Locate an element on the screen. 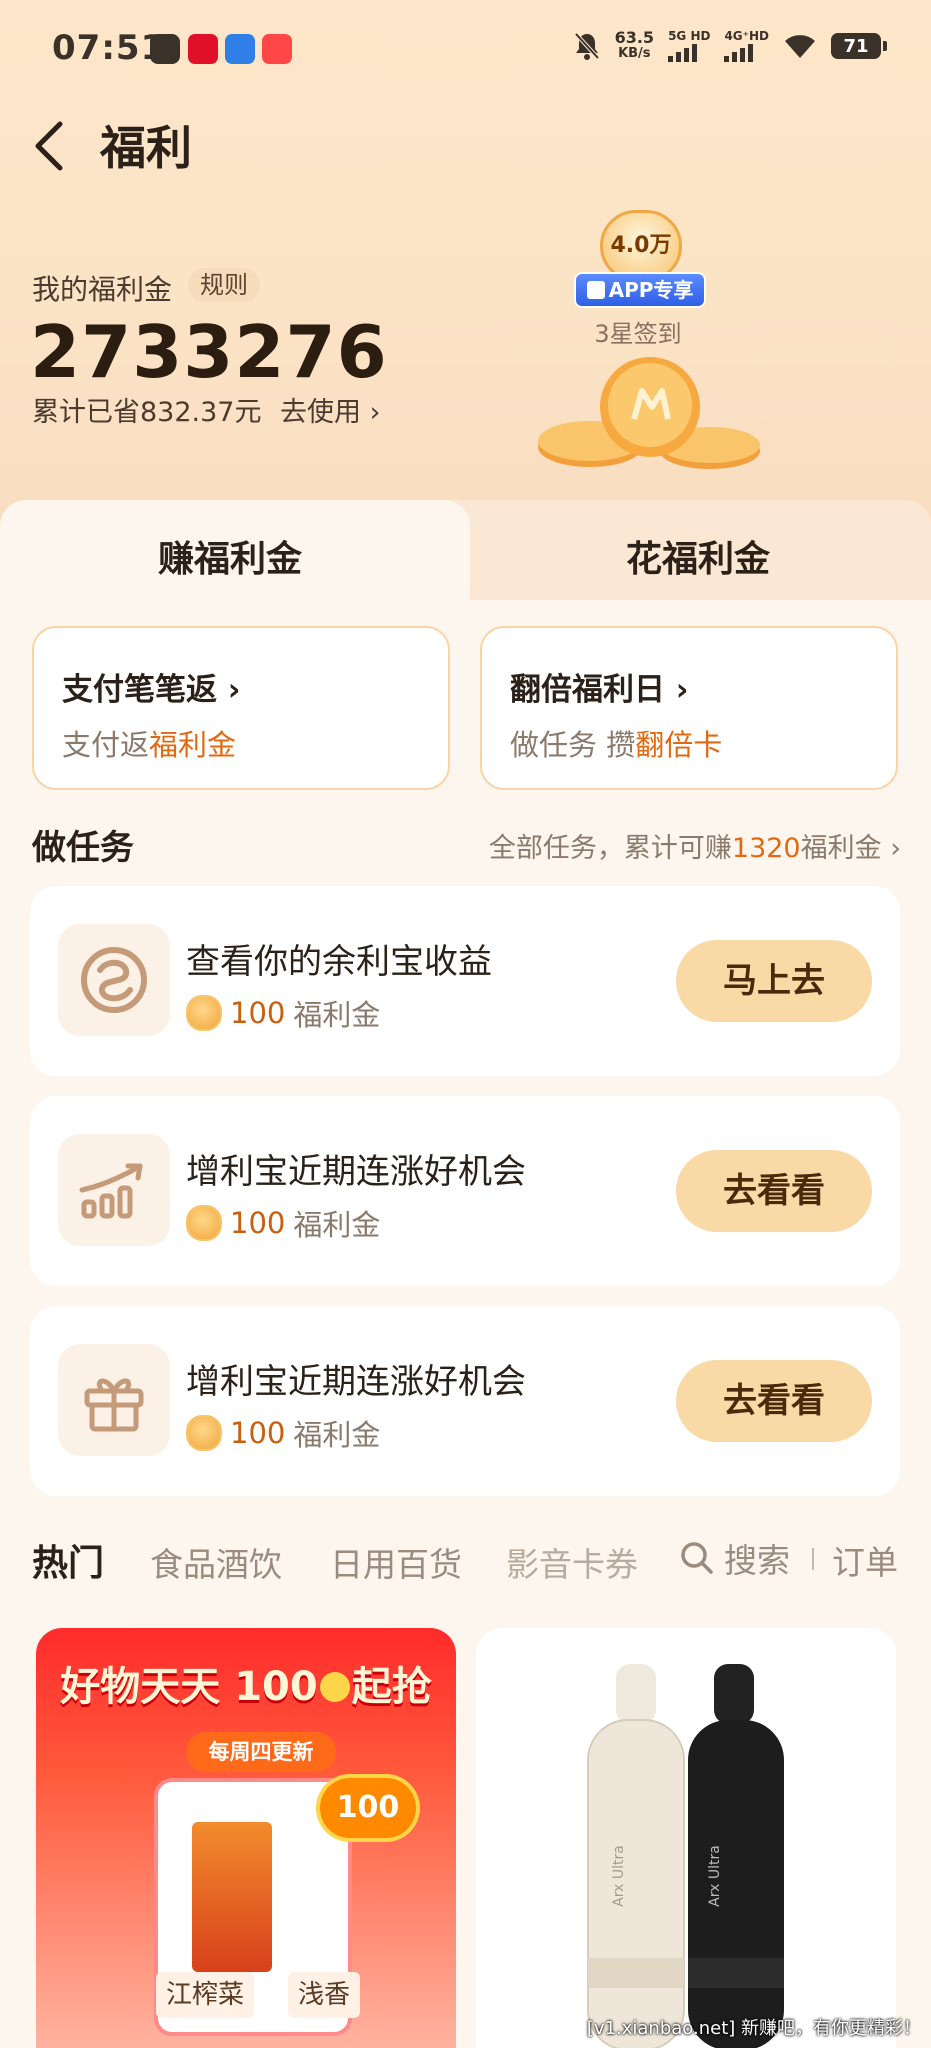 This screenshot has width=931, height=2048. product-package-image is located at coordinates (232, 1897).